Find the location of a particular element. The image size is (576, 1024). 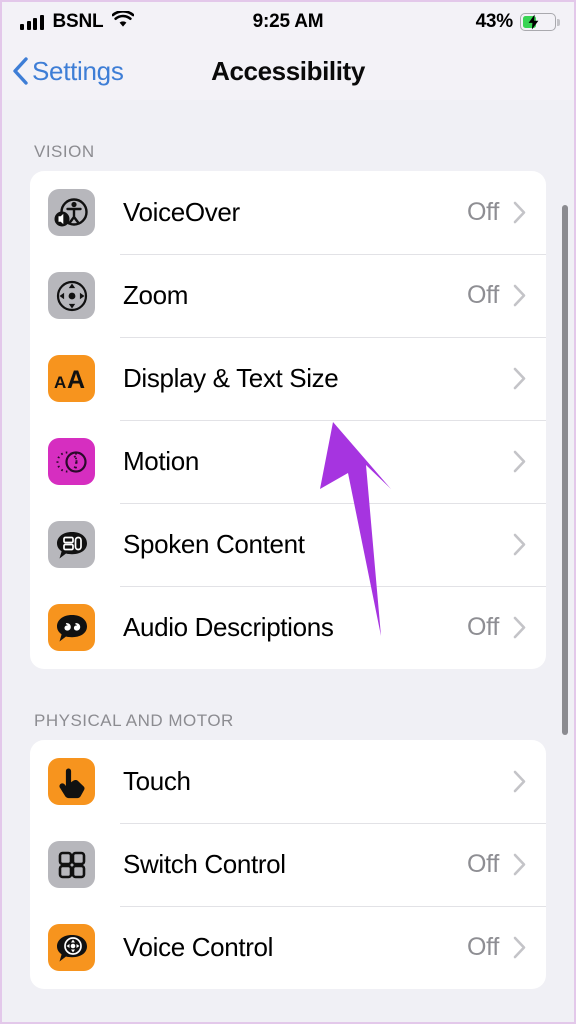

row-voiceover: VoiceOver Off is located at coordinates (288, 212).